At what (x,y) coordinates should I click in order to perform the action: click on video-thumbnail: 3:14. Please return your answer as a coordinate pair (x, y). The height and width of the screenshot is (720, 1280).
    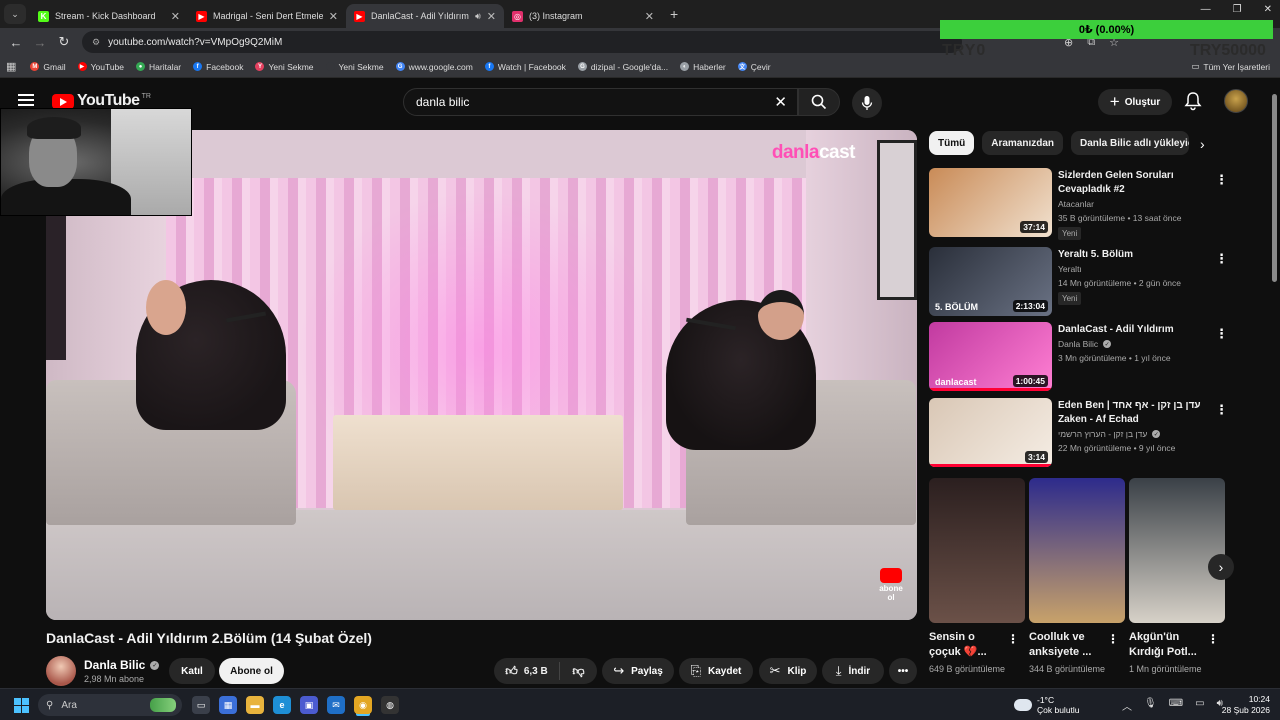
    Looking at the image, I should click on (990, 432).